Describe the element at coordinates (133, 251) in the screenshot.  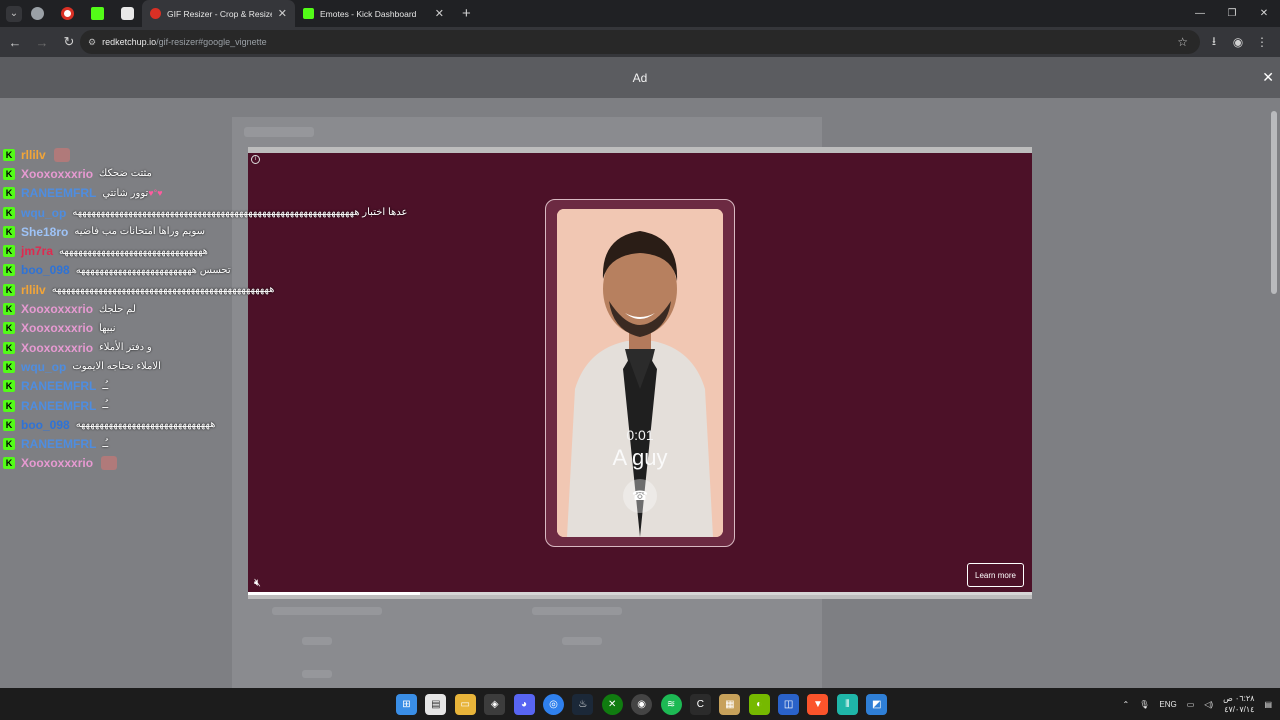
I see `chat-text: هههههههههههههههههههههههههههههههه` at that location.